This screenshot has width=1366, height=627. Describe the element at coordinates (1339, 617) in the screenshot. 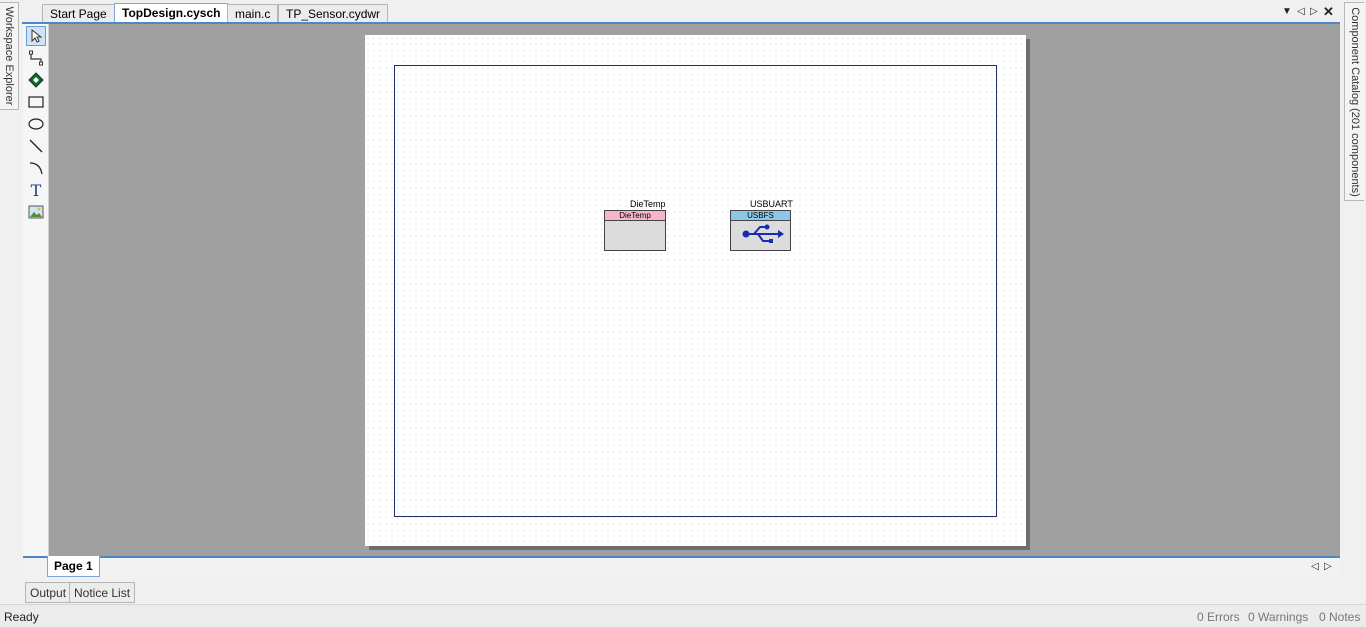

I see `notes-count: 0 Notes` at that location.